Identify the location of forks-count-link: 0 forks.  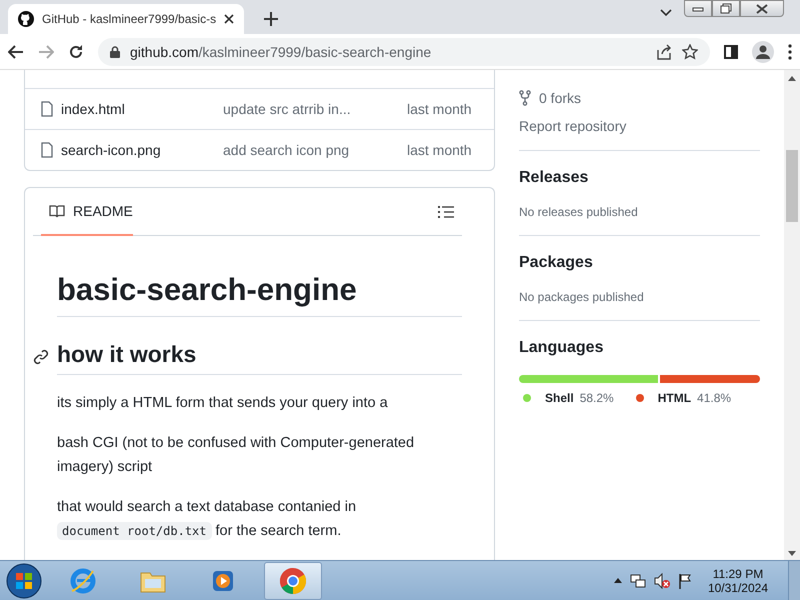
(560, 98).